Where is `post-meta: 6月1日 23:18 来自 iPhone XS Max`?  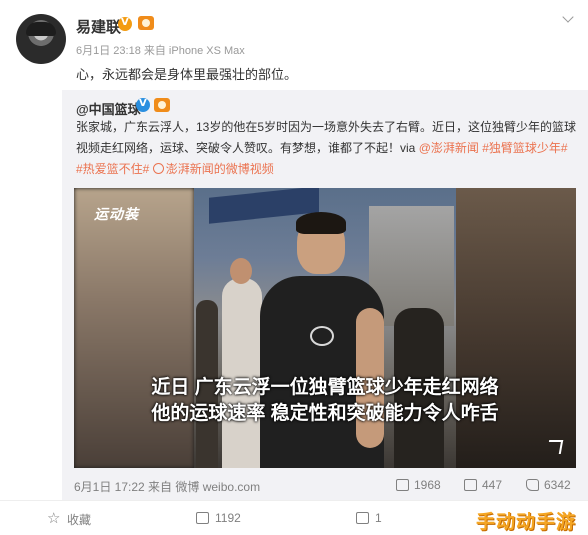
post-meta: 6月1日 23:18 来自 iPhone XS Max is located at coordinates (160, 51).